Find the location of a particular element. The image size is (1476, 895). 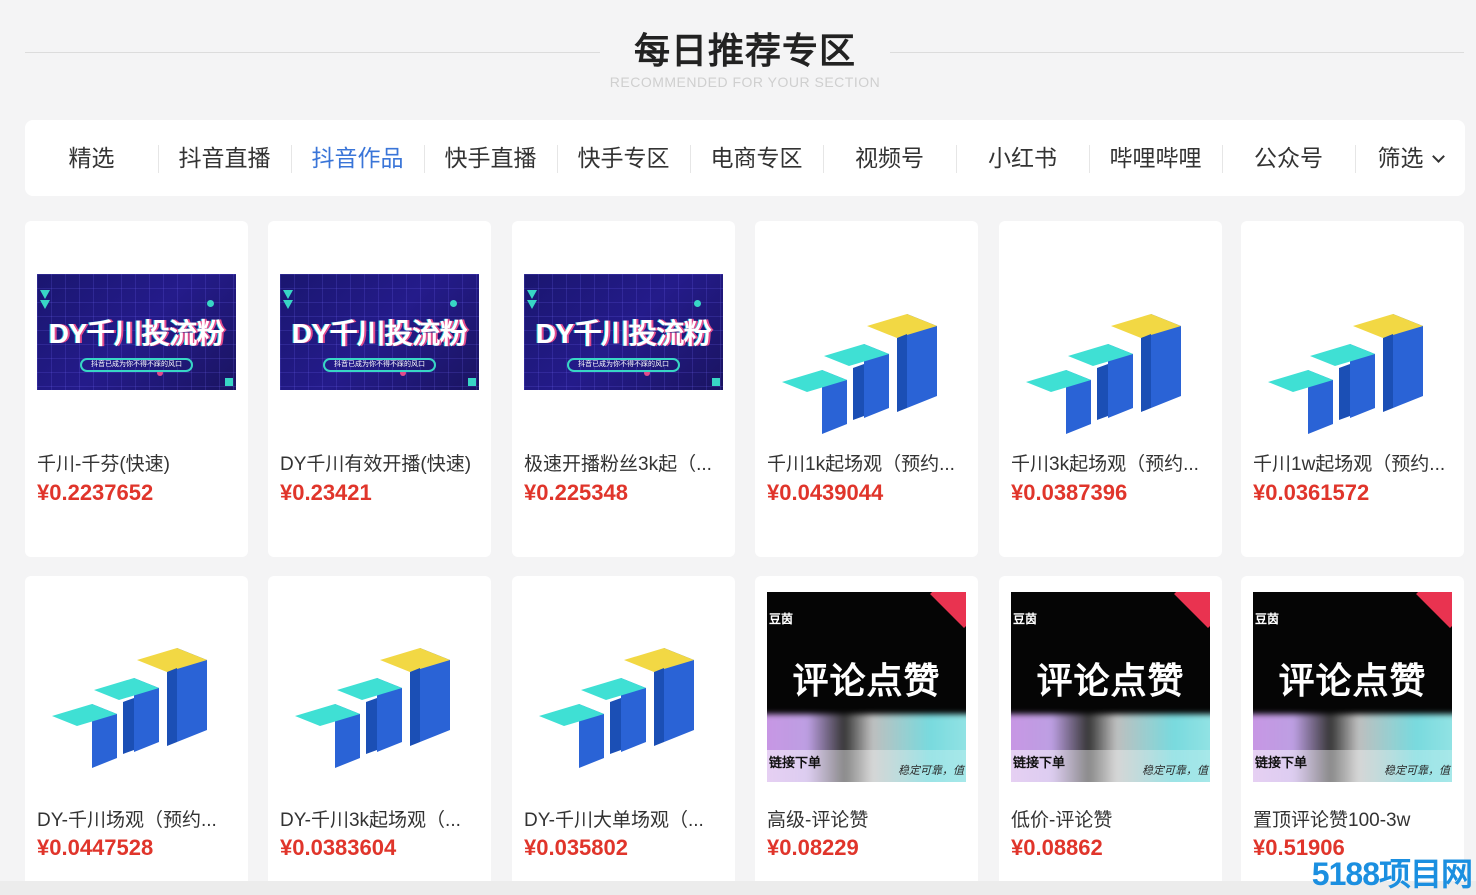

product-card: DY-千川大单场观（... ¥0.035802 is located at coordinates (623, 735).